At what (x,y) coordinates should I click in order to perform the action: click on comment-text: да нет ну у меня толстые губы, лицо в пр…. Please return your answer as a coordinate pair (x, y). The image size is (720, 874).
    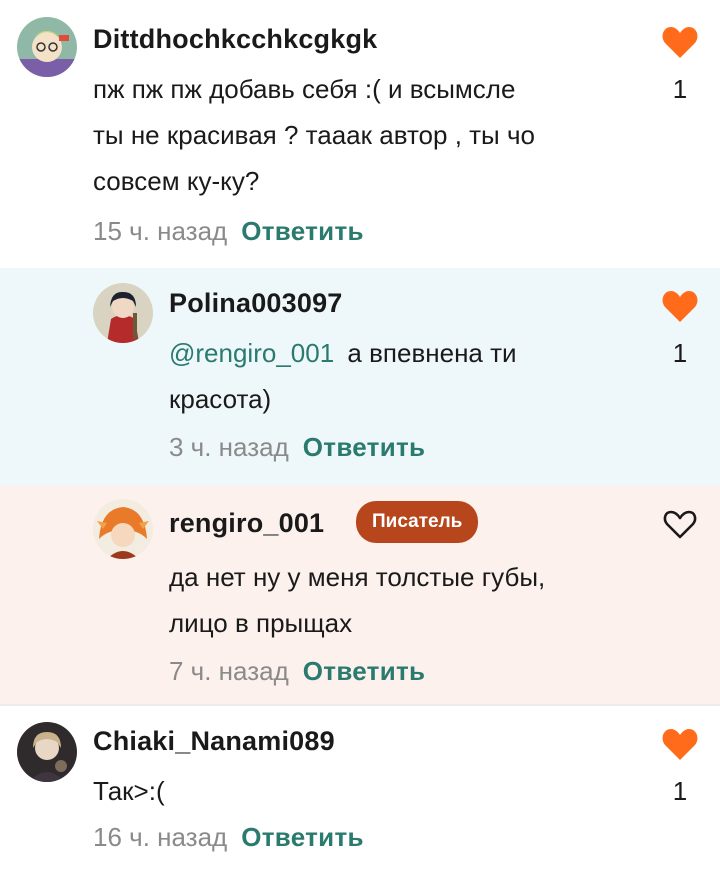
    Looking at the image, I should click on (419, 600).